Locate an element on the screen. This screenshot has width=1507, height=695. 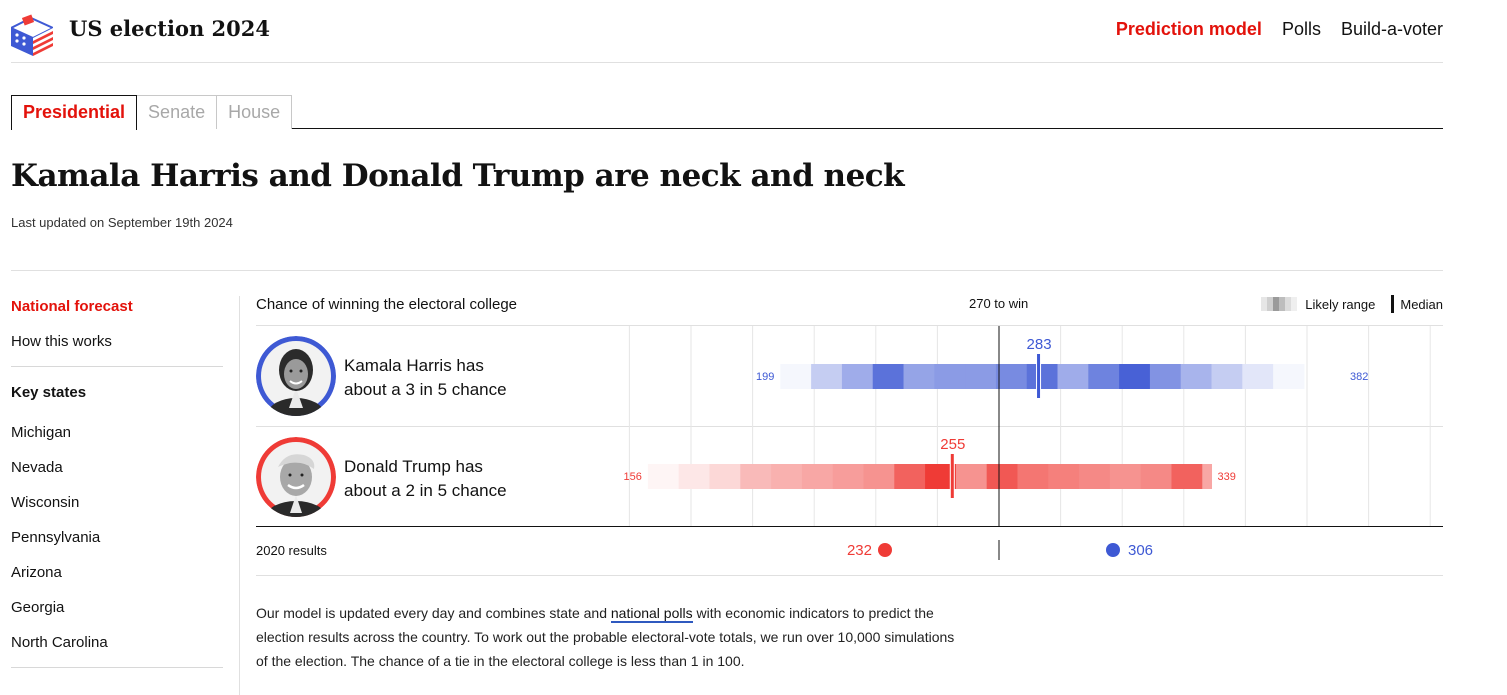
trump-line-2: about a 2 in 5 chance is located at coordinates (425, 490).